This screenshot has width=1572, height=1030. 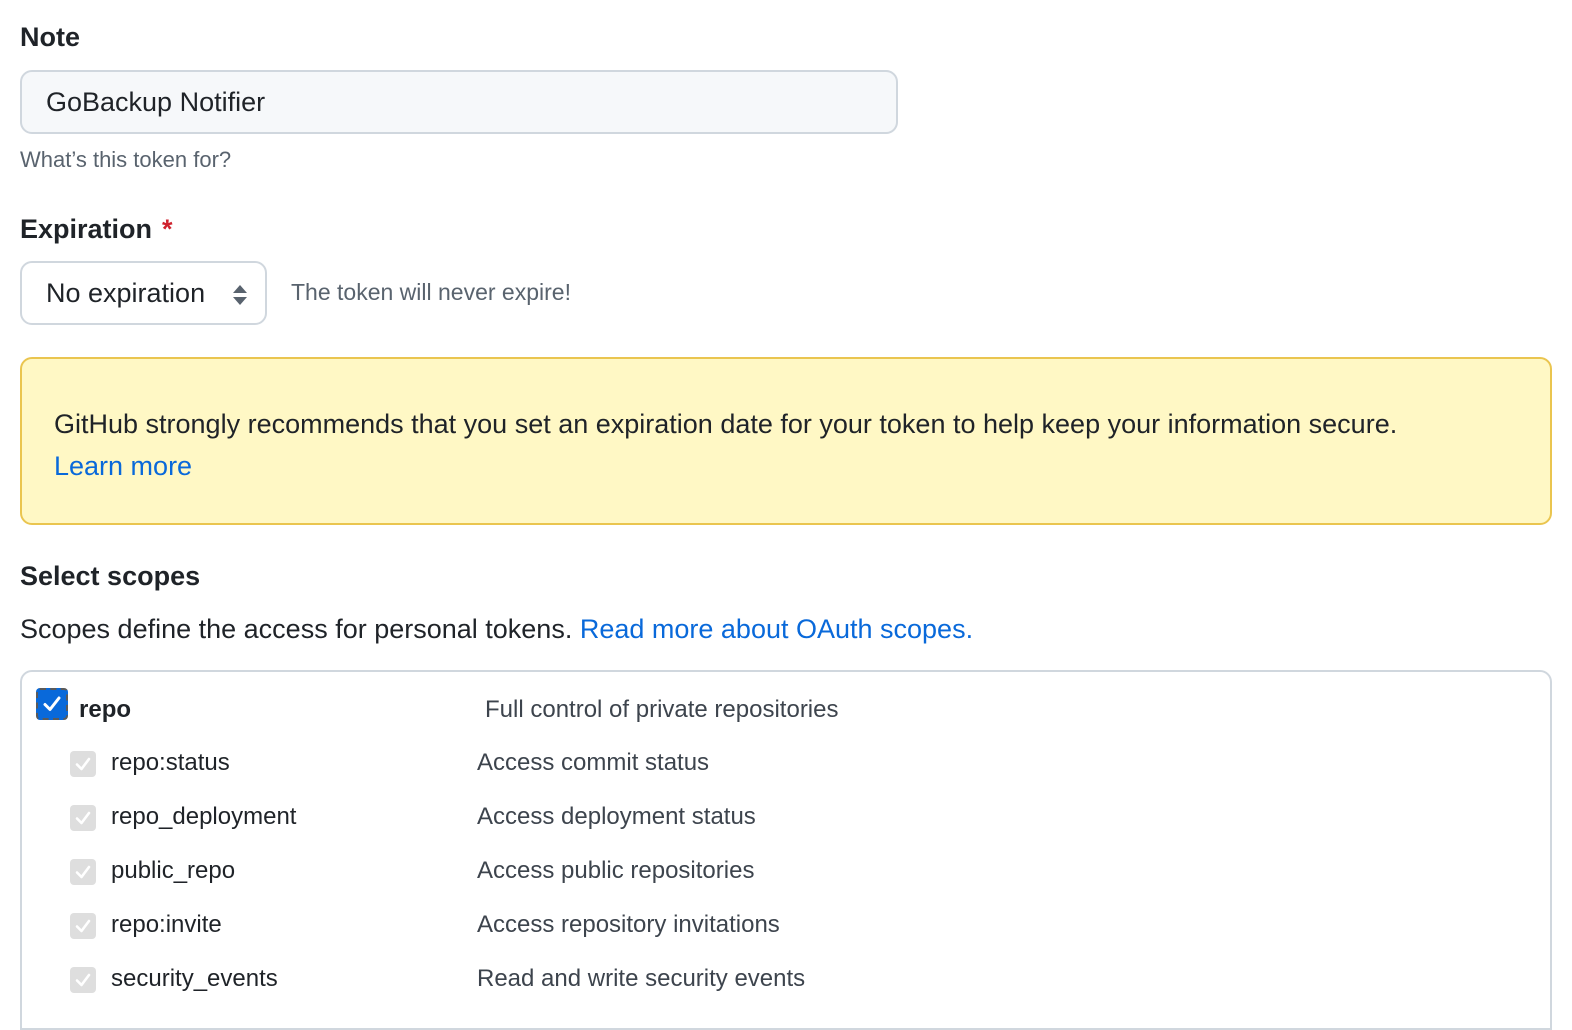 I want to click on scope-description: Full control of private repositories, so click(x=662, y=709).